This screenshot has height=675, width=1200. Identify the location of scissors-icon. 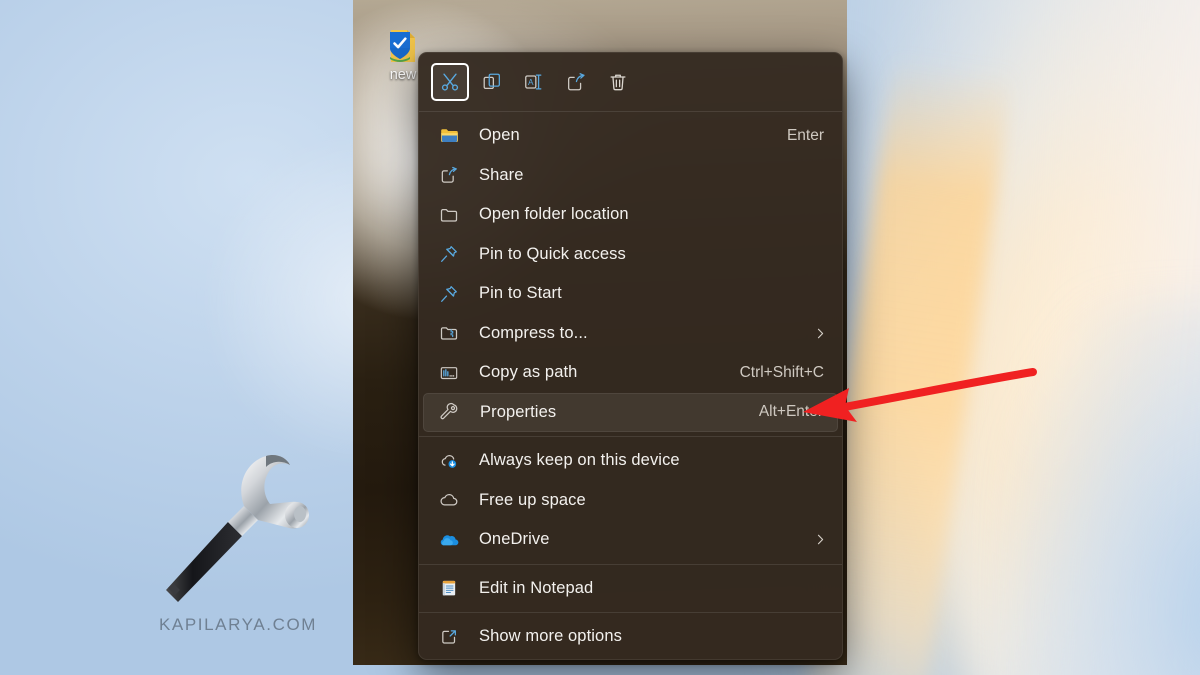
(450, 82).